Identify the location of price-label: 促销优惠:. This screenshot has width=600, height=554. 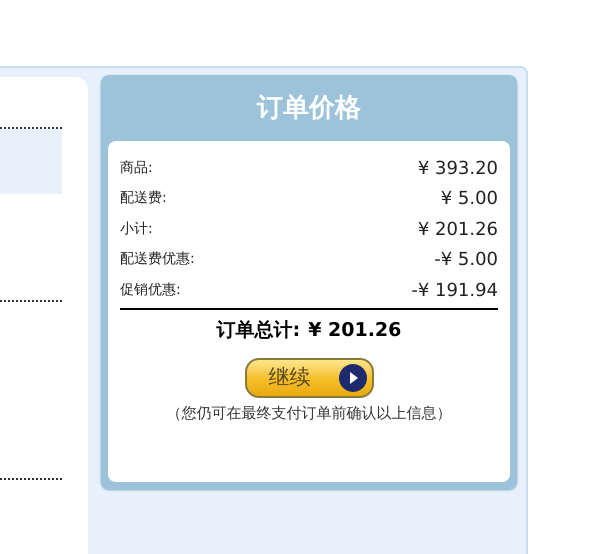
(150, 290).